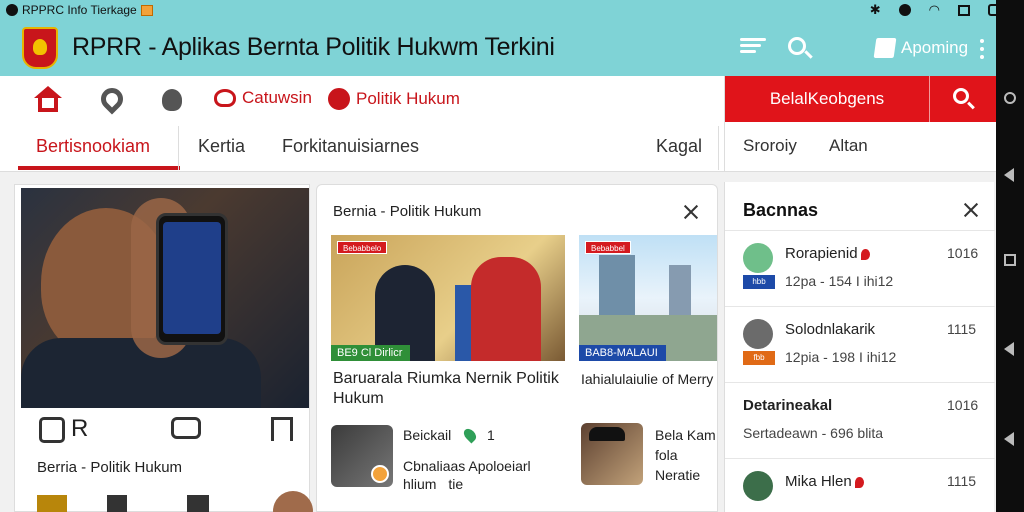 This screenshot has width=1024, height=512. I want to click on home-circle-icon, so click(1010, 98).